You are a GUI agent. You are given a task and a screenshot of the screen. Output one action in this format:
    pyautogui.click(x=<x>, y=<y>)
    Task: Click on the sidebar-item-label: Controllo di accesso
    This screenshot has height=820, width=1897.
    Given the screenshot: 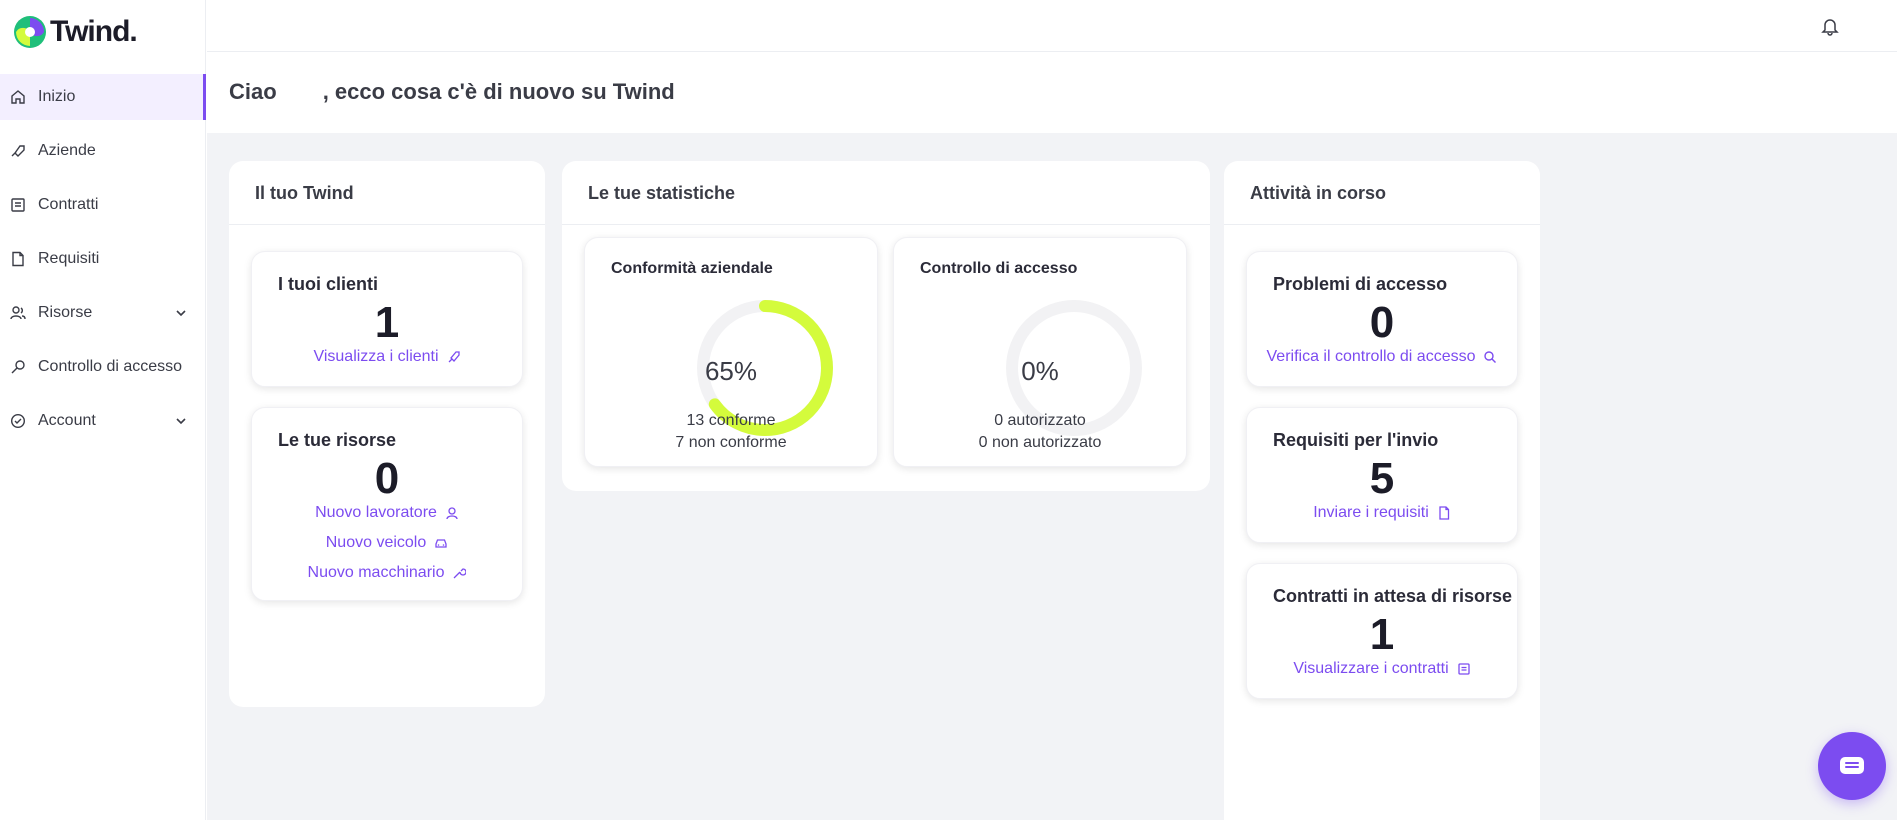 What is the action you would take?
    pyautogui.click(x=110, y=366)
    